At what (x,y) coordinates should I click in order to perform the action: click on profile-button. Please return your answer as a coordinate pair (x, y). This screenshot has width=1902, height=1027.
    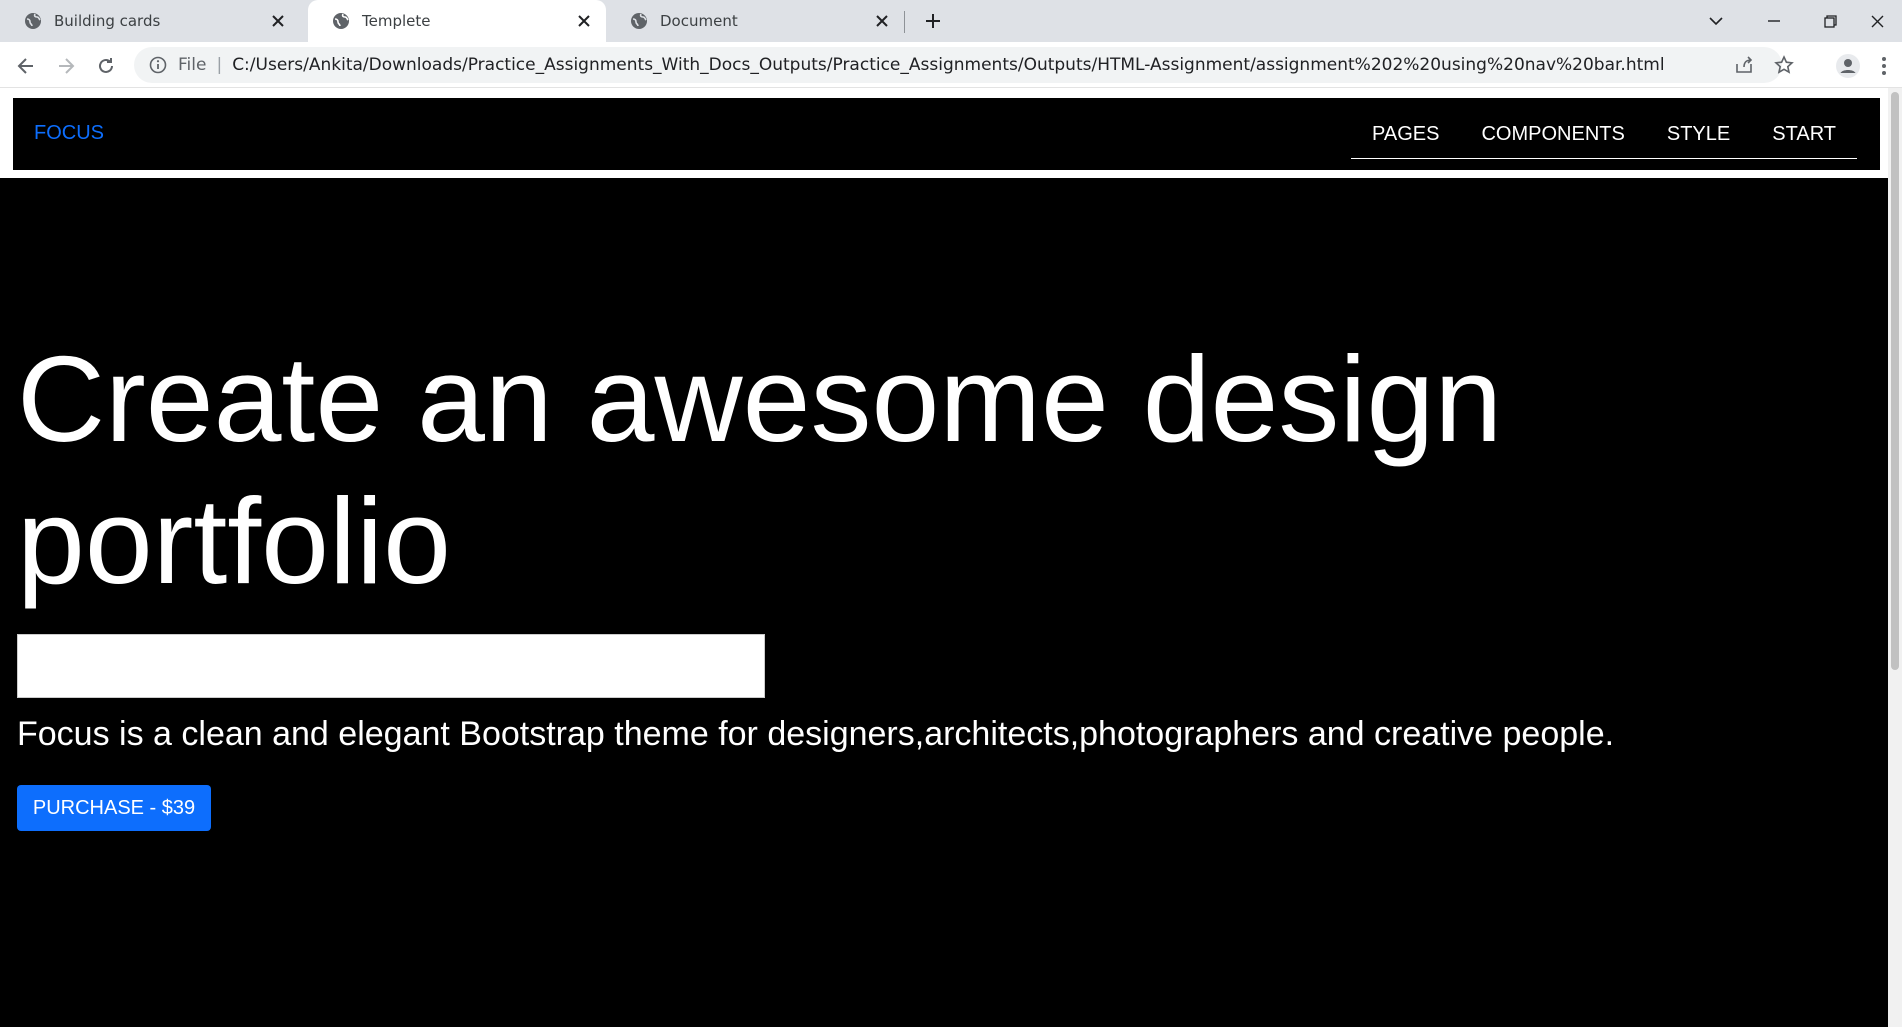
    Looking at the image, I should click on (1848, 66).